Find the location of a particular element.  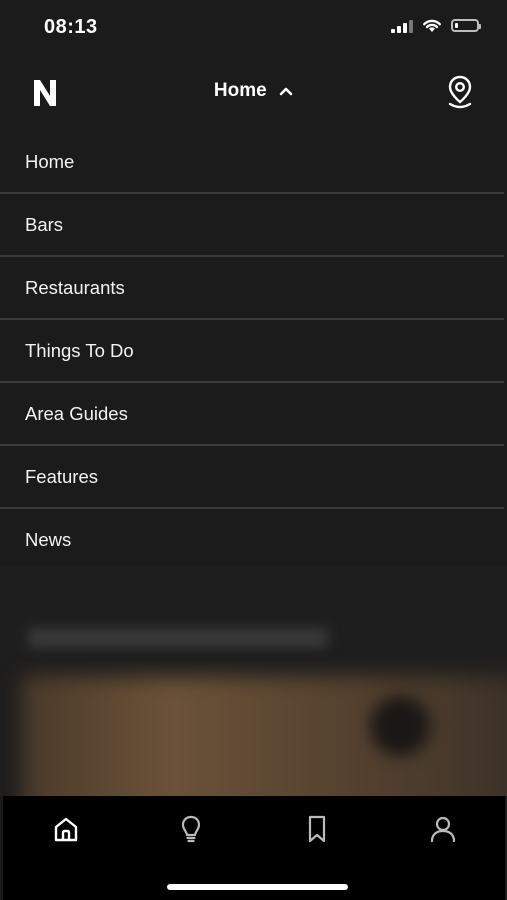

home-indicator is located at coordinates (257, 887).